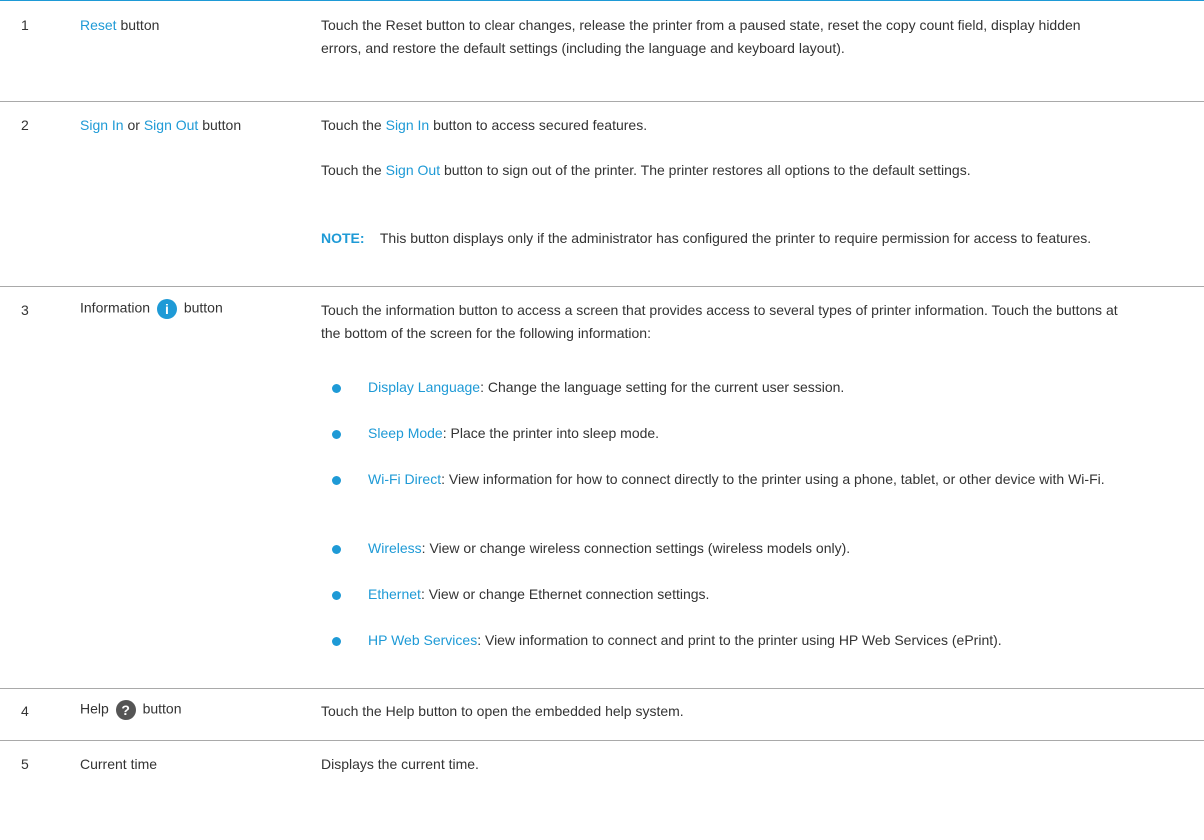 This screenshot has height=840, width=1204. I want to click on label-prefix: Information, so click(115, 307).